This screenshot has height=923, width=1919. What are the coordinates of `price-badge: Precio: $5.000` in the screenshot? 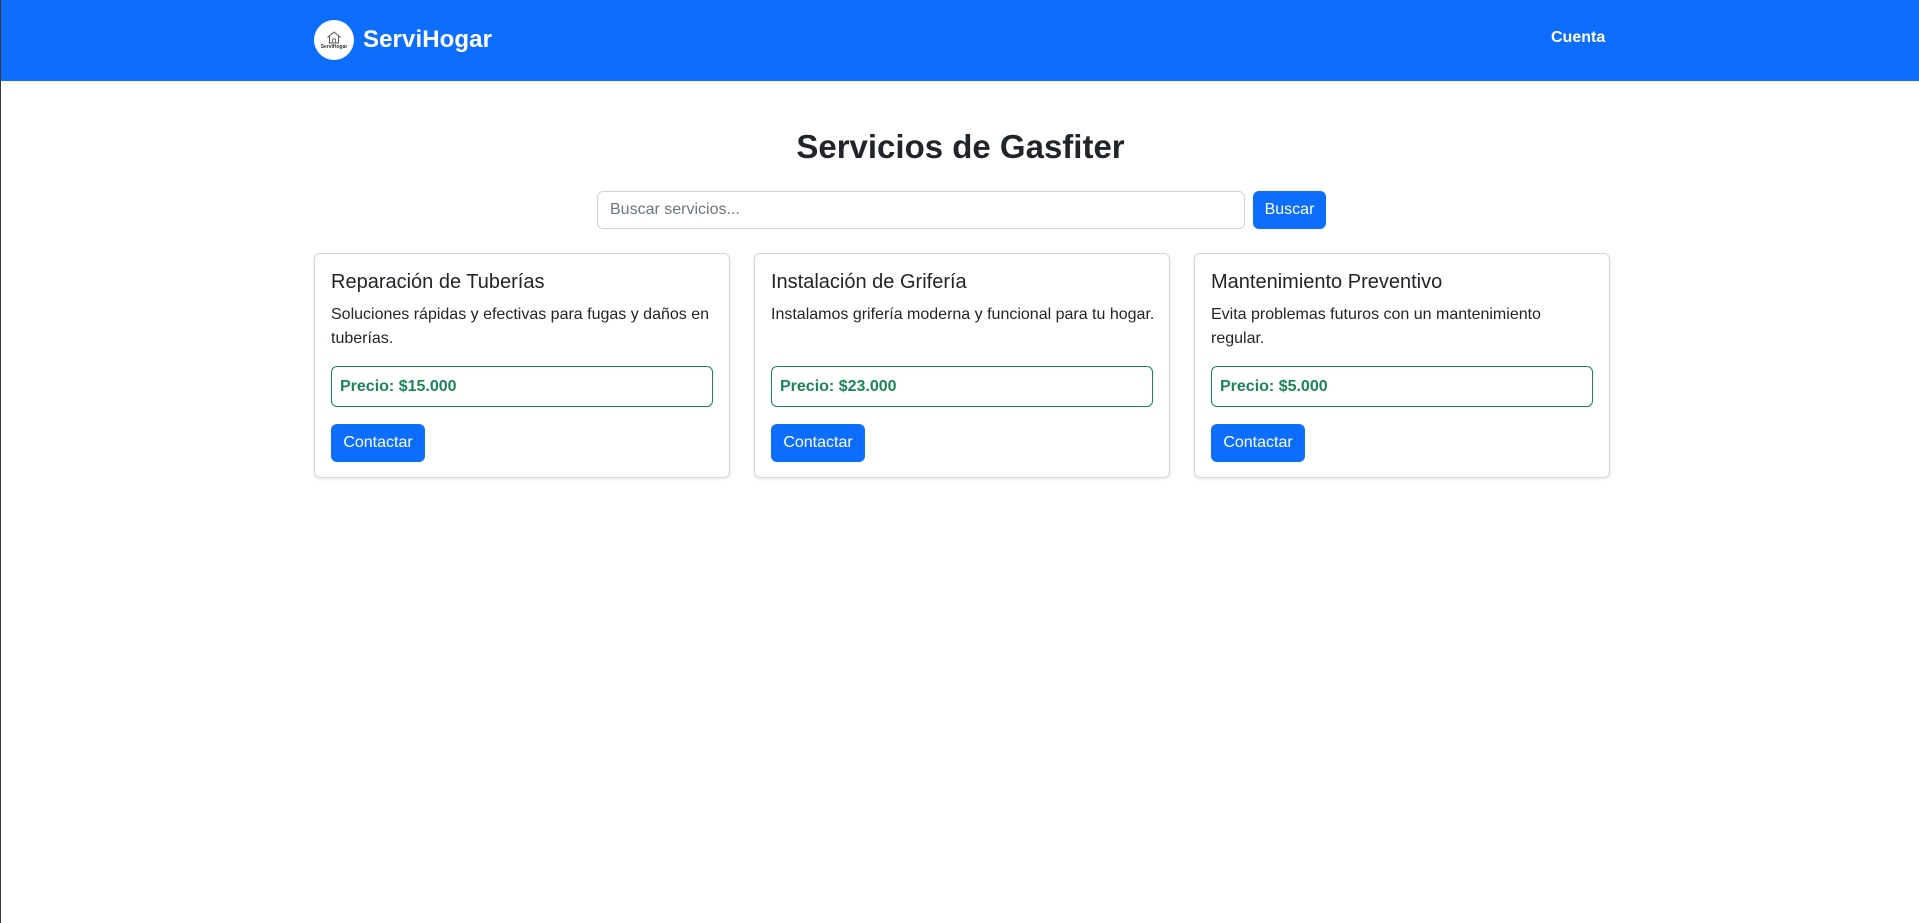 It's located at (1402, 386).